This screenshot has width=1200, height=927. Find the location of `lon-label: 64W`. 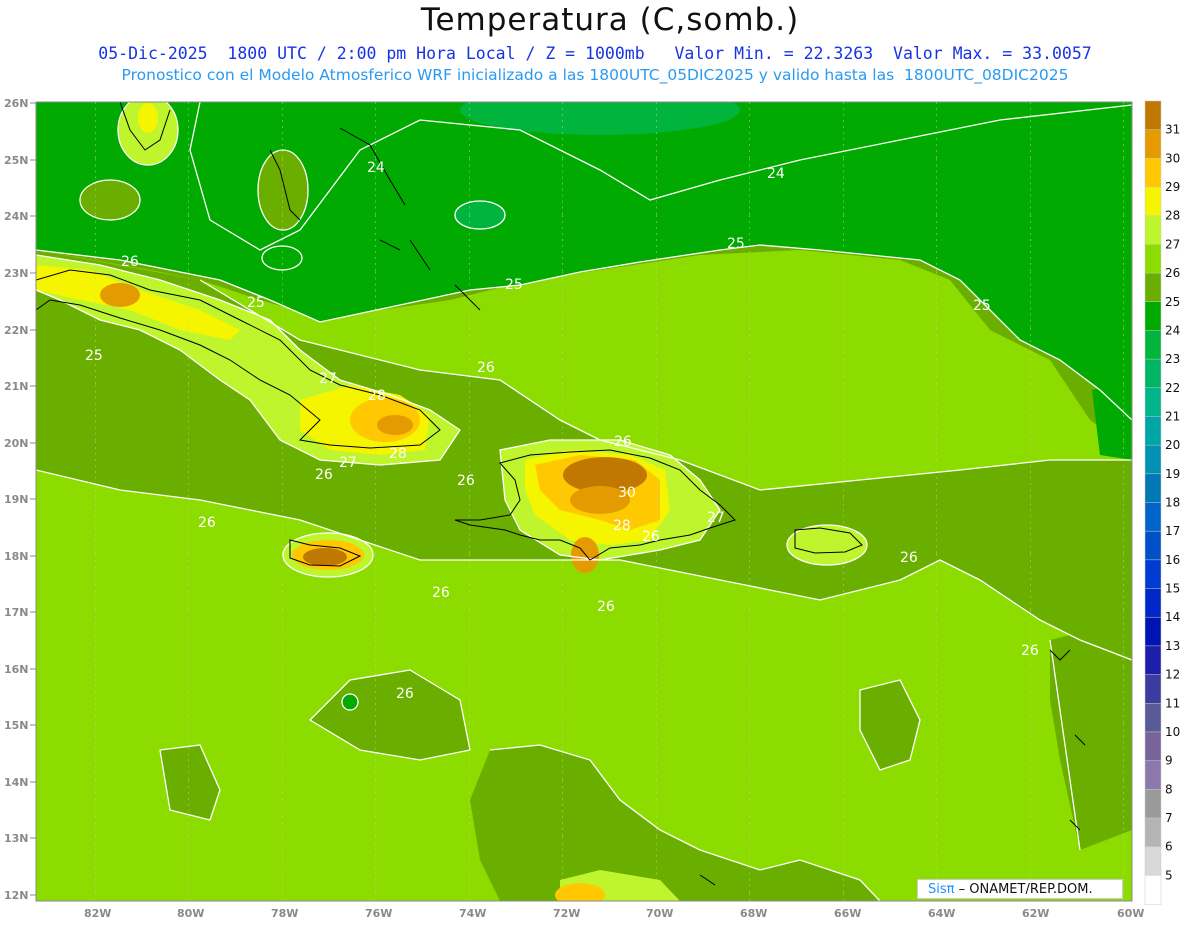

lon-label: 64W is located at coordinates (941, 913).